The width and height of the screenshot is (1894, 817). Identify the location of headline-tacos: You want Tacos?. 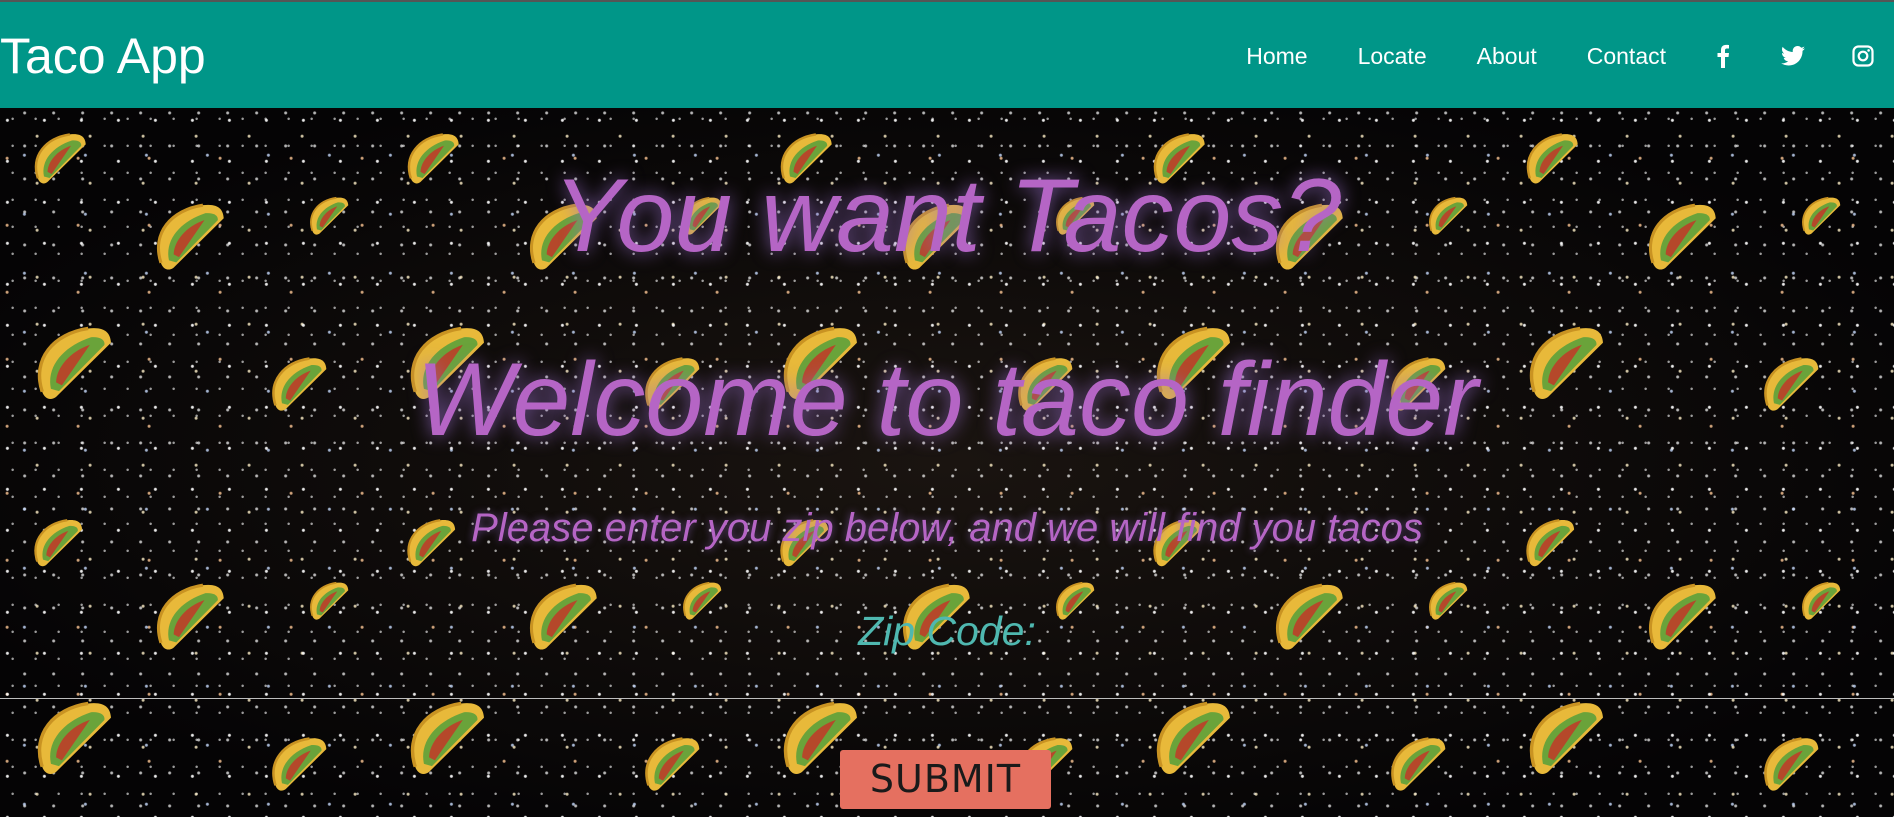
(947, 216).